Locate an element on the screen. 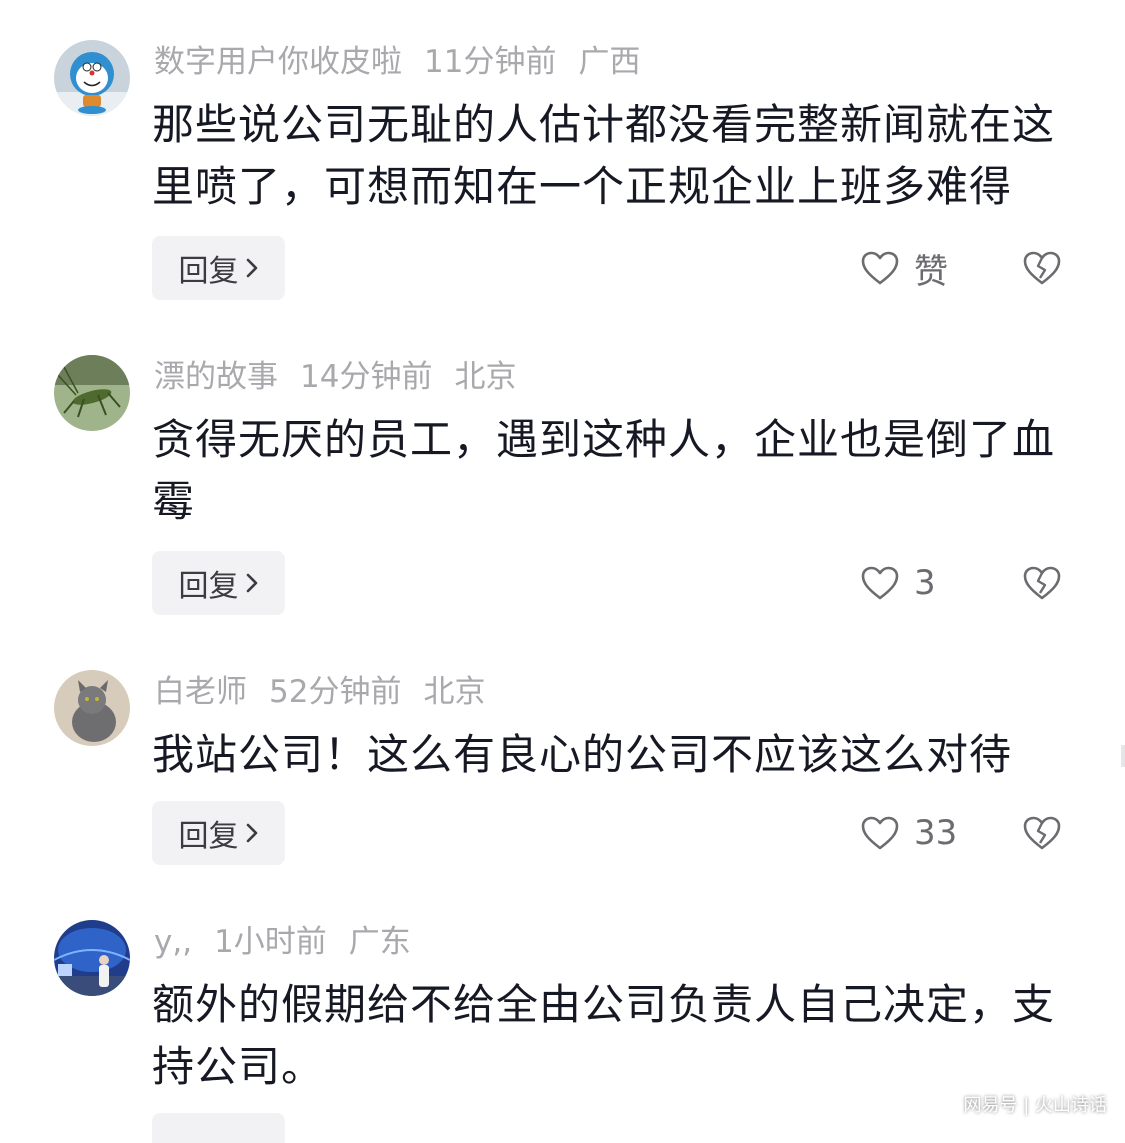 The height and width of the screenshot is (1143, 1125). username: 数字用户你收皮啦 is located at coordinates (278, 62).